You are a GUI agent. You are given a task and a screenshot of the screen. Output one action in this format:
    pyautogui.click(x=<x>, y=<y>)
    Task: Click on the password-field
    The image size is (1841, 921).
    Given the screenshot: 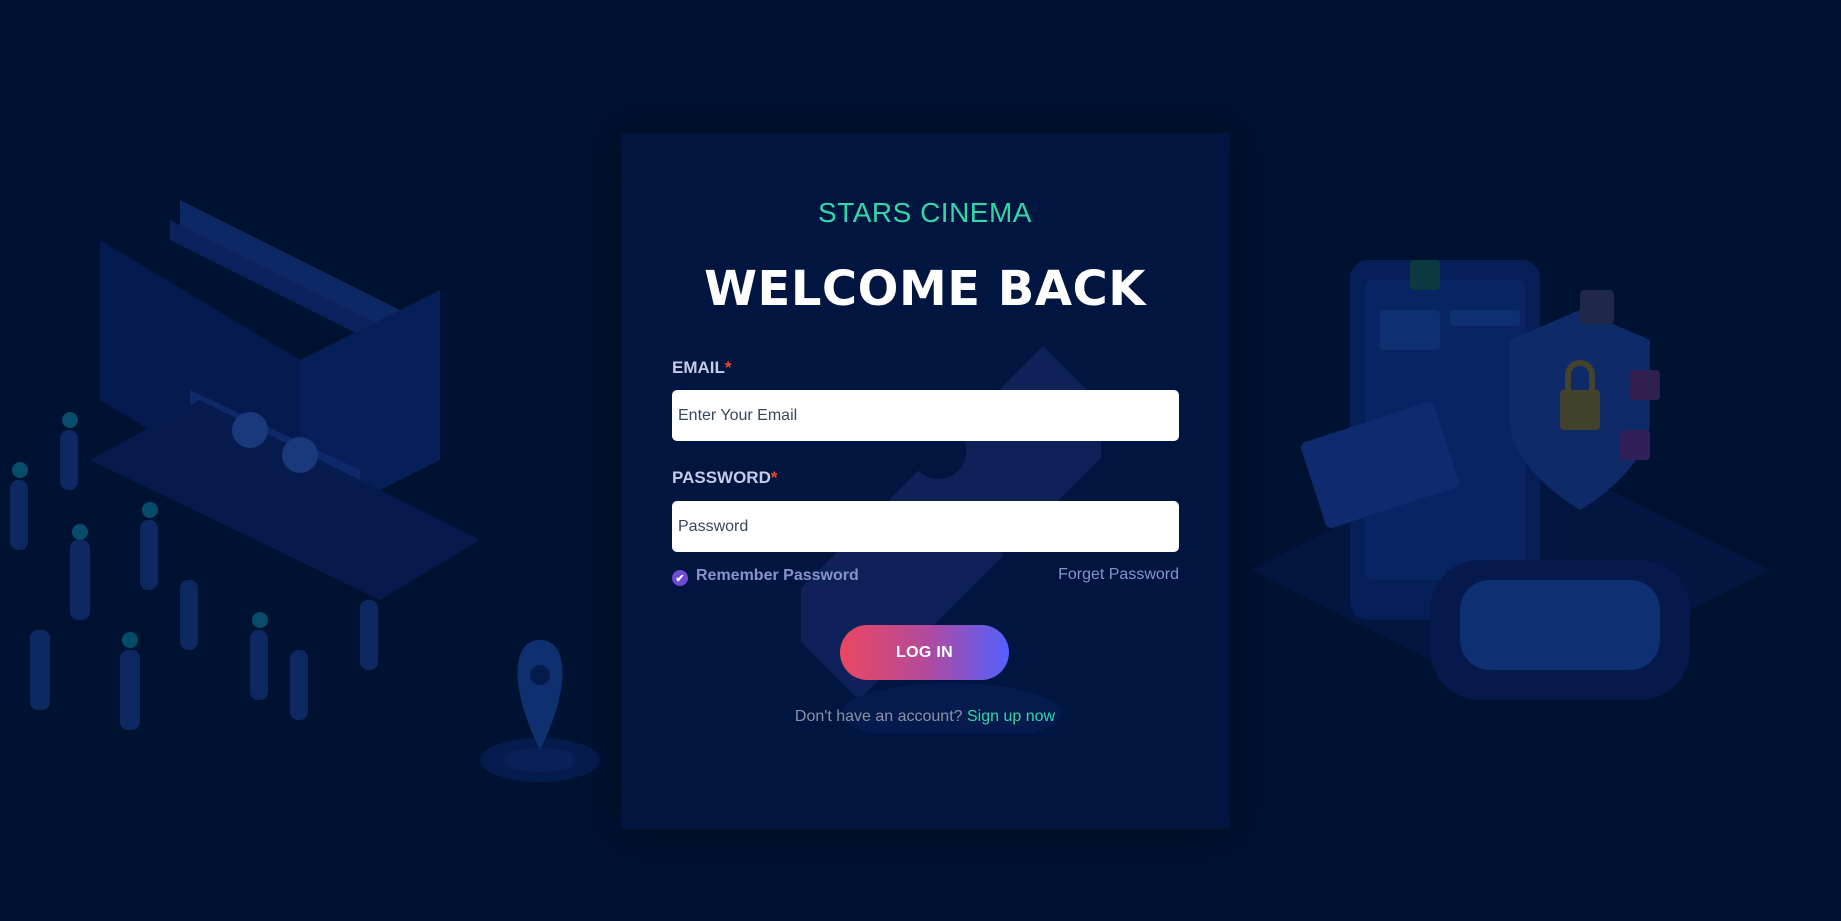 What is the action you would take?
    pyautogui.click(x=925, y=526)
    